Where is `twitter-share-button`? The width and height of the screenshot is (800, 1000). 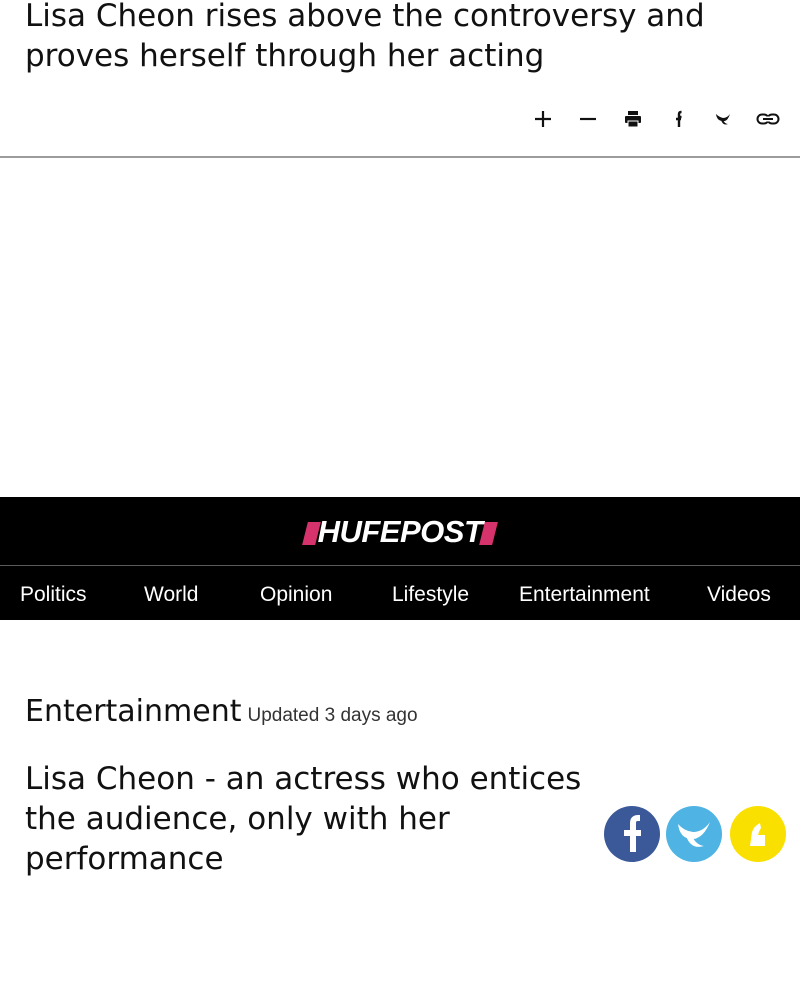
twitter-share-button is located at coordinates (722, 119).